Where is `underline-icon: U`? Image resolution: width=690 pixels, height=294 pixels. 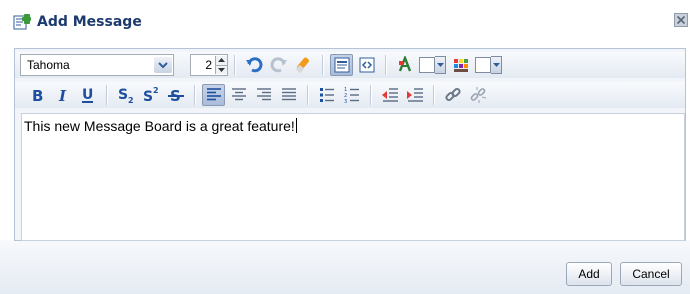
underline-icon: U is located at coordinates (87, 95).